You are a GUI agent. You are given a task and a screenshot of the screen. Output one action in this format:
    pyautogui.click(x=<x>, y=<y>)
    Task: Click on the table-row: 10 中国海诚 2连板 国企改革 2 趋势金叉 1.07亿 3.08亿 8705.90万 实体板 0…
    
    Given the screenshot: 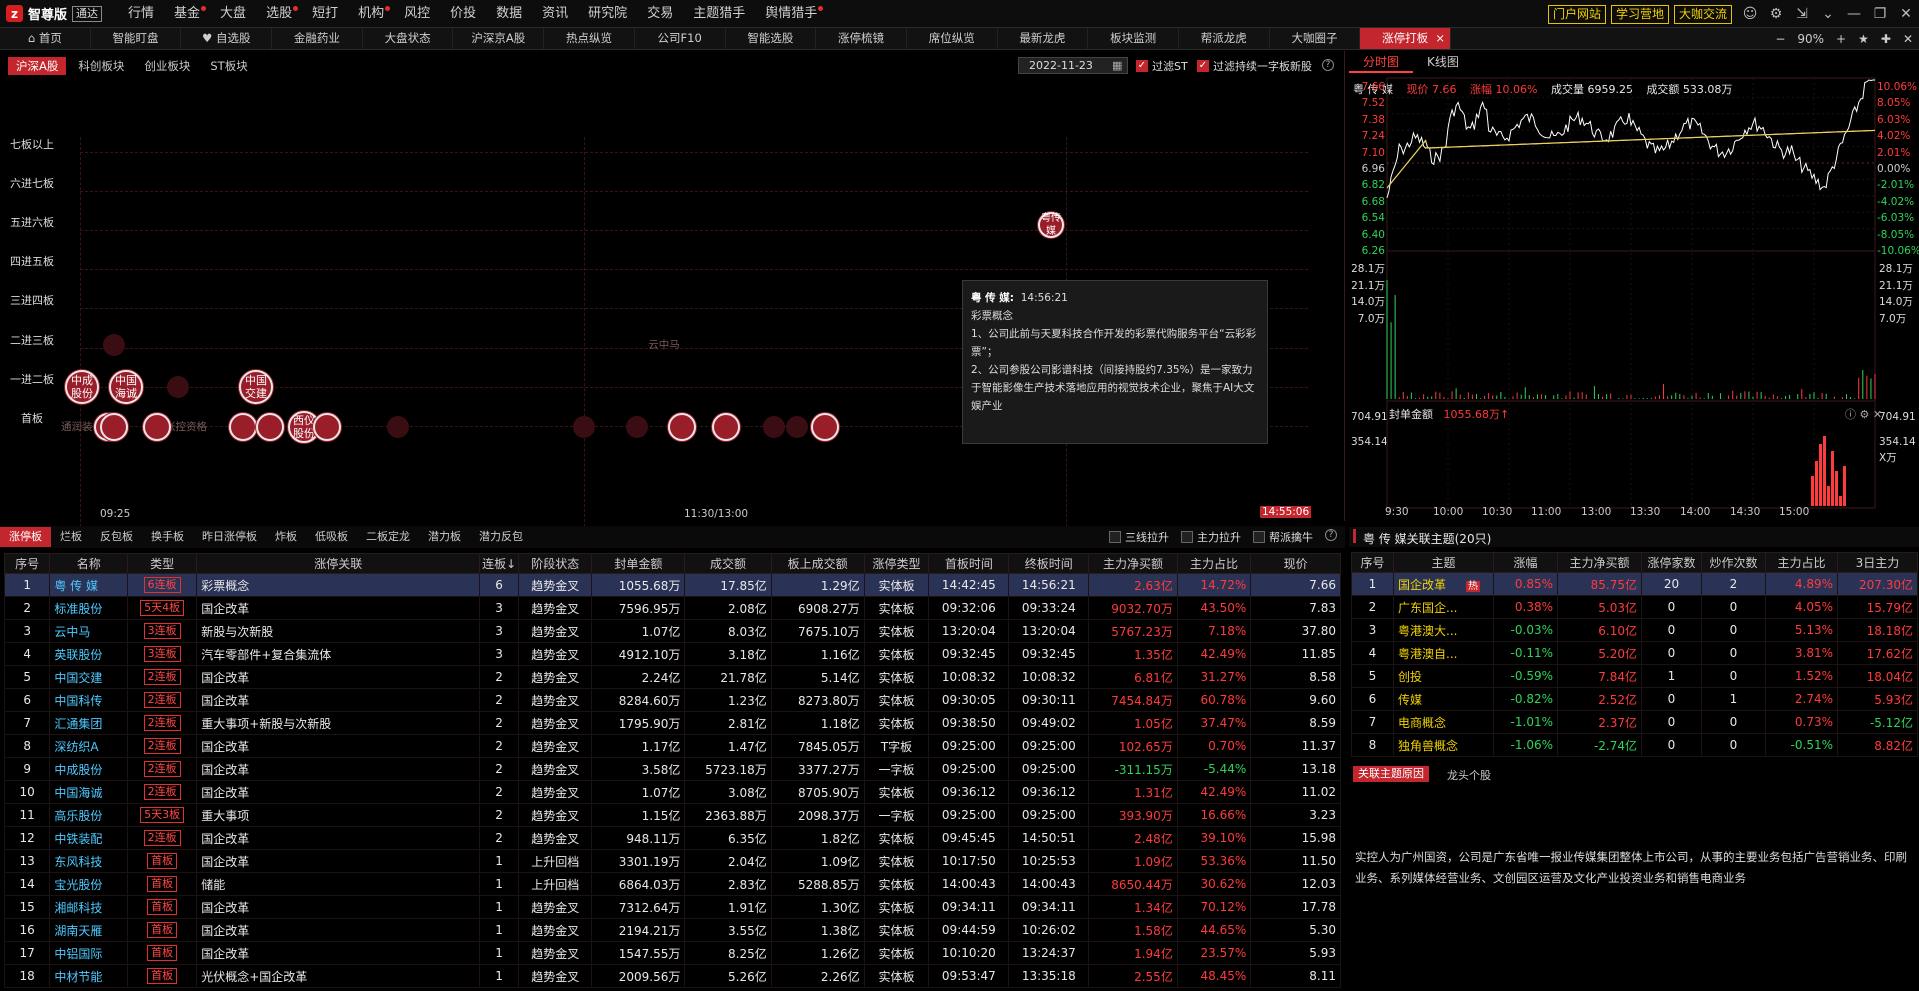 What is the action you would take?
    pyautogui.click(x=672, y=792)
    